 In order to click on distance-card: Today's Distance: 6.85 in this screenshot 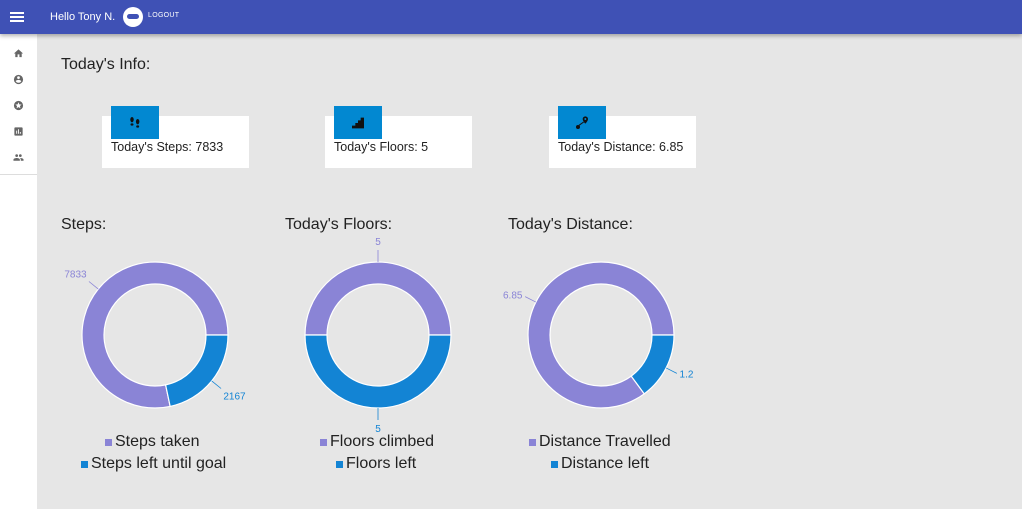, I will do `click(622, 137)`.